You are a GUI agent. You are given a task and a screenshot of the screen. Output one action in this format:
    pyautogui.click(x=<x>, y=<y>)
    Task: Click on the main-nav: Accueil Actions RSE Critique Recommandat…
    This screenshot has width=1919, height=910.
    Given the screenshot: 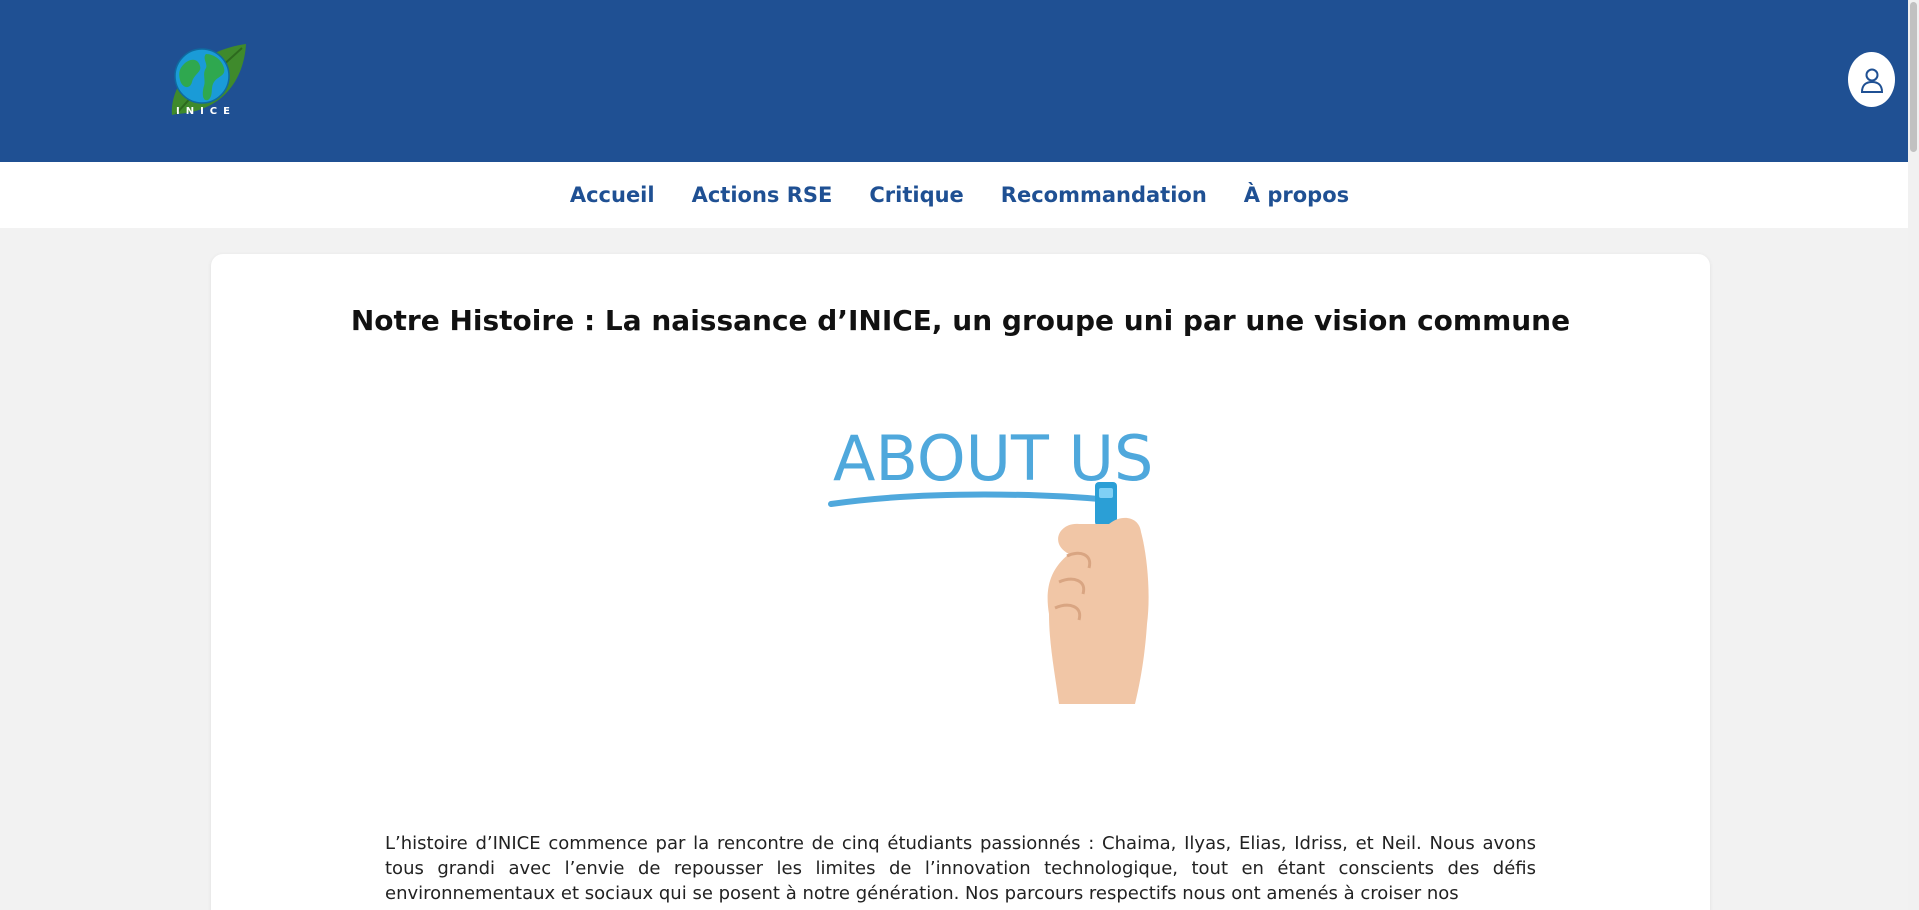 What is the action you would take?
    pyautogui.click(x=959, y=195)
    